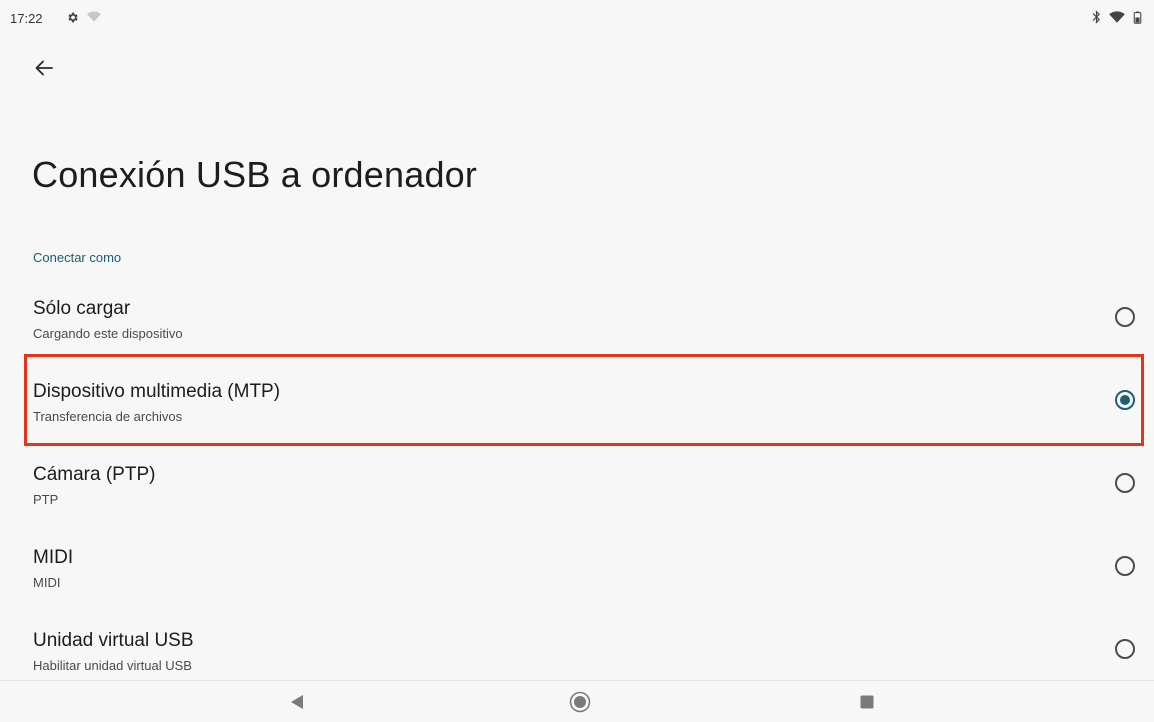 This screenshot has width=1154, height=722. Describe the element at coordinates (77, 257) in the screenshot. I see `section-header: Conectar como` at that location.